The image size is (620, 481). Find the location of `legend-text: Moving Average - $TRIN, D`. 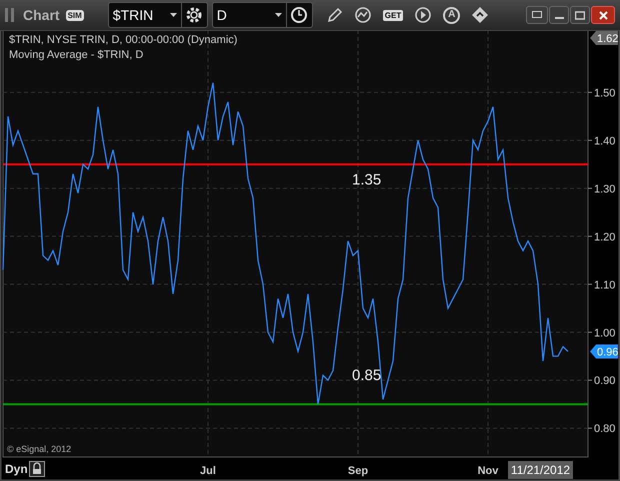

legend-text: Moving Average - $TRIN, D is located at coordinates (76, 55).